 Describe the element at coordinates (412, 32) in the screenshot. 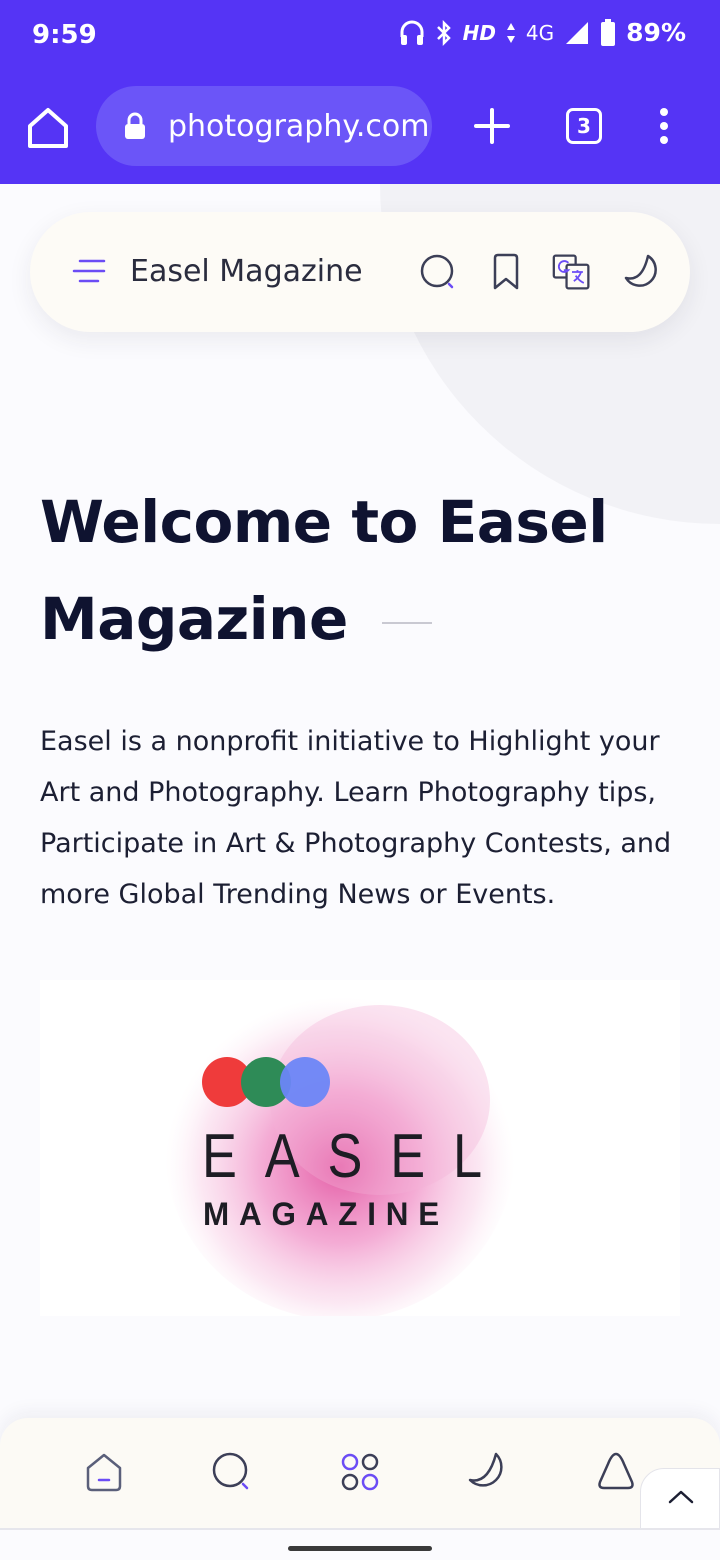

I see `headphones-icon` at that location.